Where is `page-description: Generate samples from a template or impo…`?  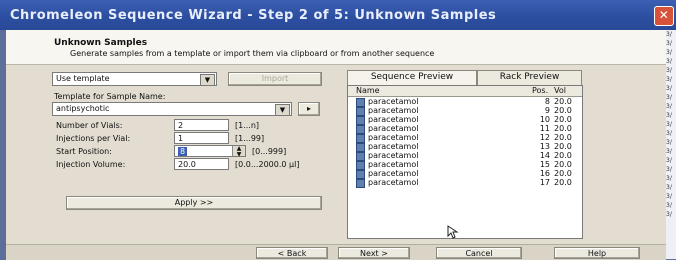
page-description: Generate samples from a template or impo… is located at coordinates (252, 53).